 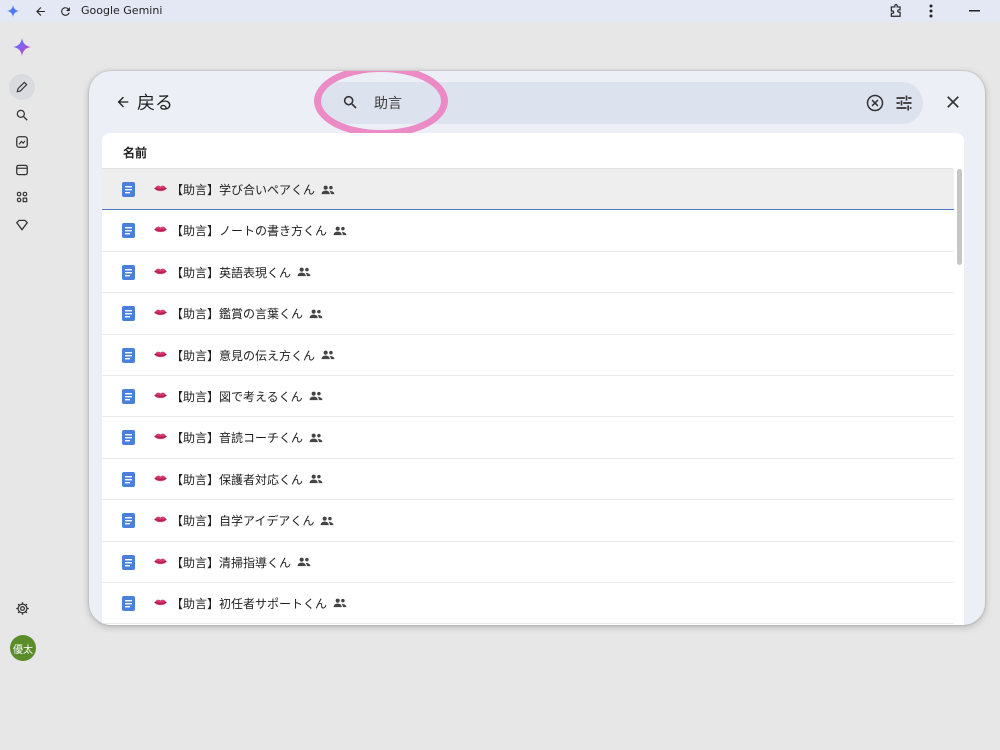 I want to click on list-item-label: 【助言】学び合いペアくん, so click(x=243, y=190).